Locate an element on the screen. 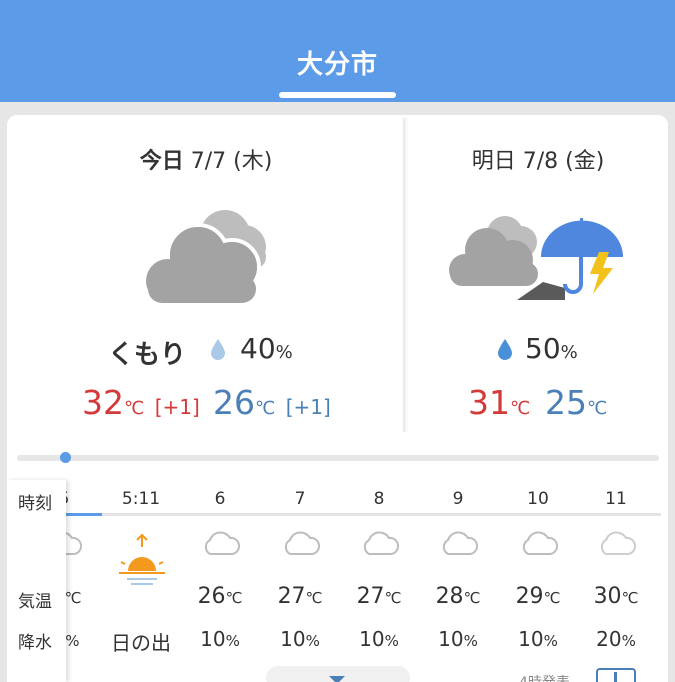  today-pop: 40% is located at coordinates (266, 348).